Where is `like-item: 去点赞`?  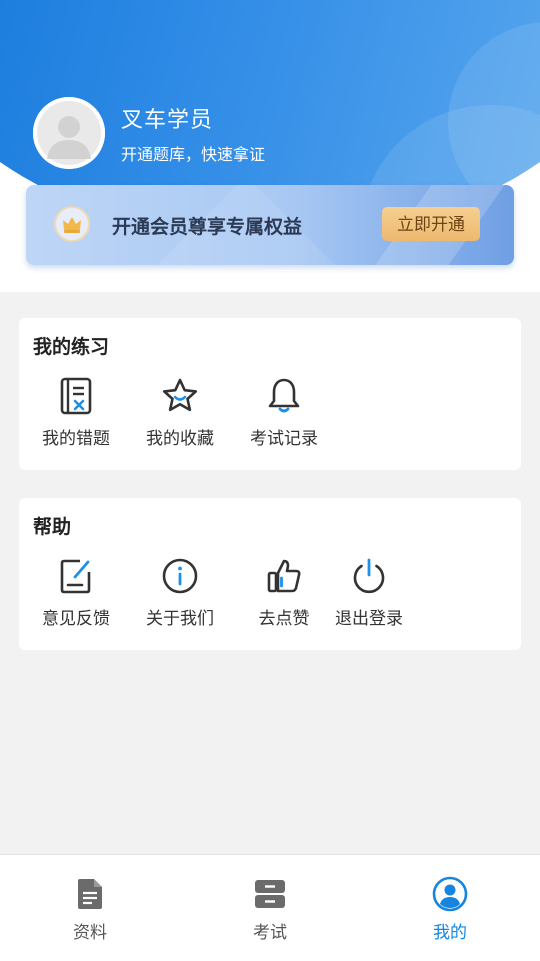 like-item: 去点赞 is located at coordinates (284, 592).